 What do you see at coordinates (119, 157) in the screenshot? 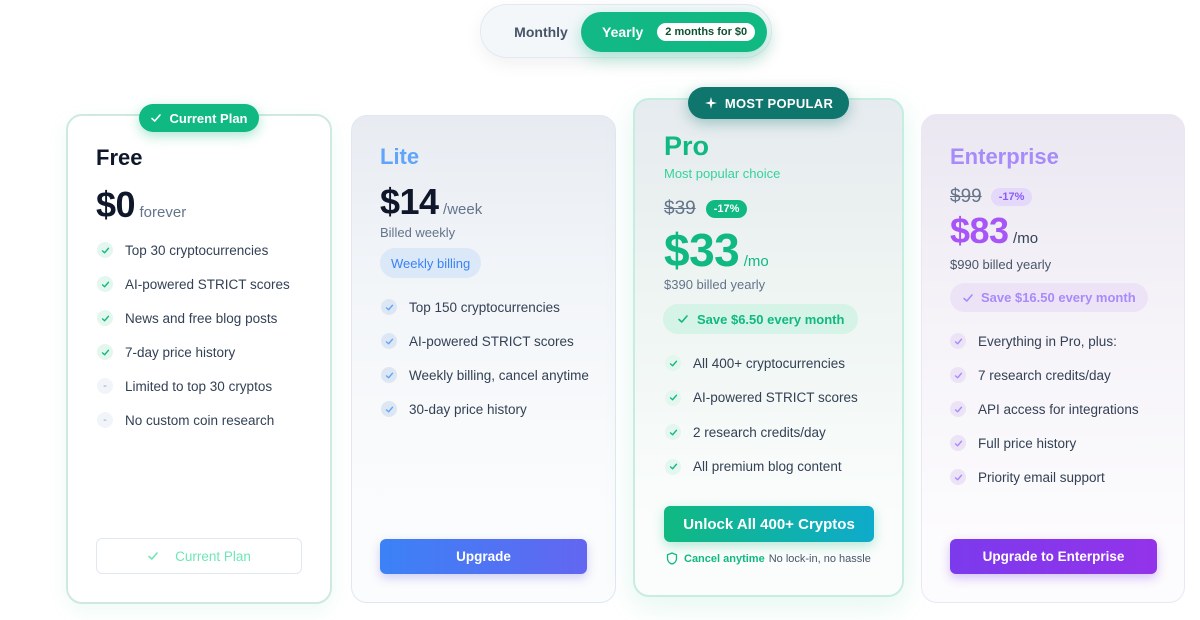
I see `plan-name-free: Free` at bounding box center [119, 157].